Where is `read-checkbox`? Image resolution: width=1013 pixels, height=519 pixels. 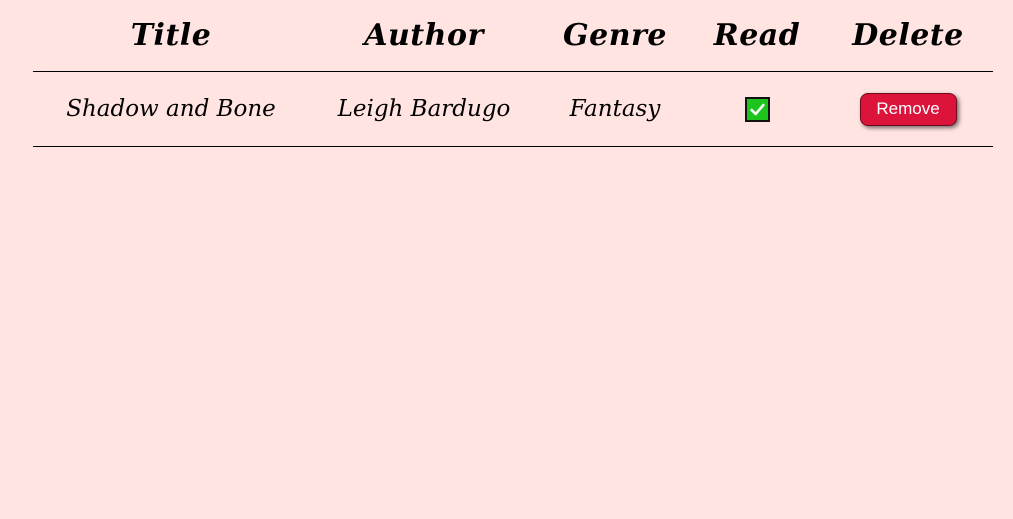 read-checkbox is located at coordinates (757, 109).